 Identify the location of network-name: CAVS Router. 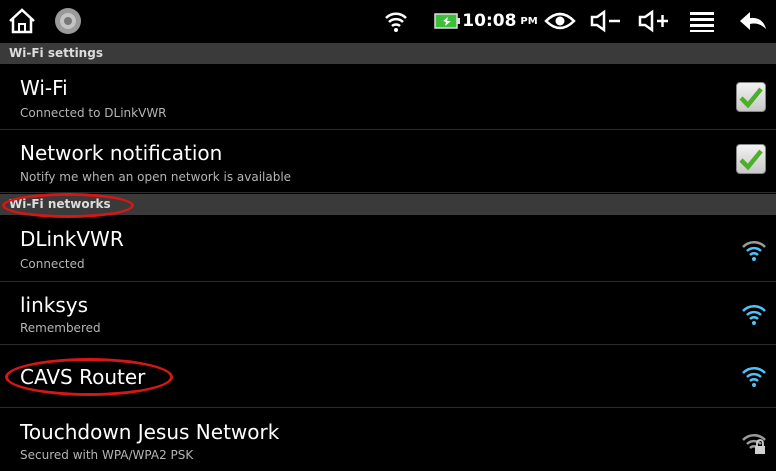
(83, 377).